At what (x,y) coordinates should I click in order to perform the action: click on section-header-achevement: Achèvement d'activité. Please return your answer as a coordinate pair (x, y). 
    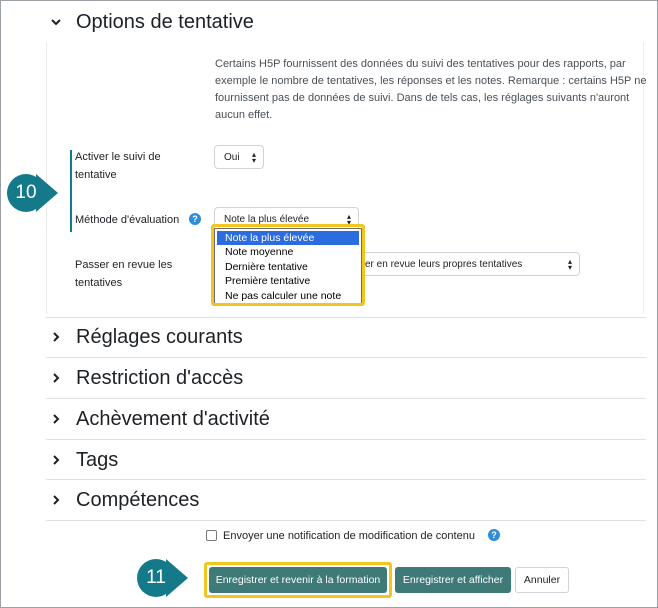
    Looking at the image, I should click on (158, 419).